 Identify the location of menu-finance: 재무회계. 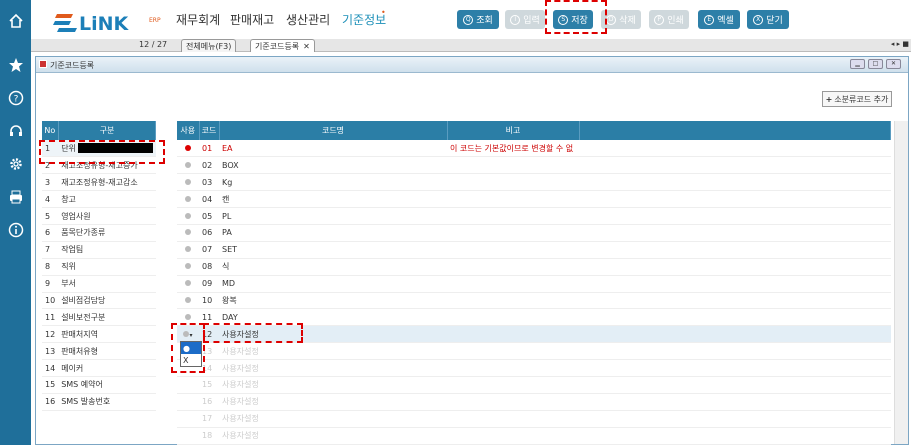
(198, 19).